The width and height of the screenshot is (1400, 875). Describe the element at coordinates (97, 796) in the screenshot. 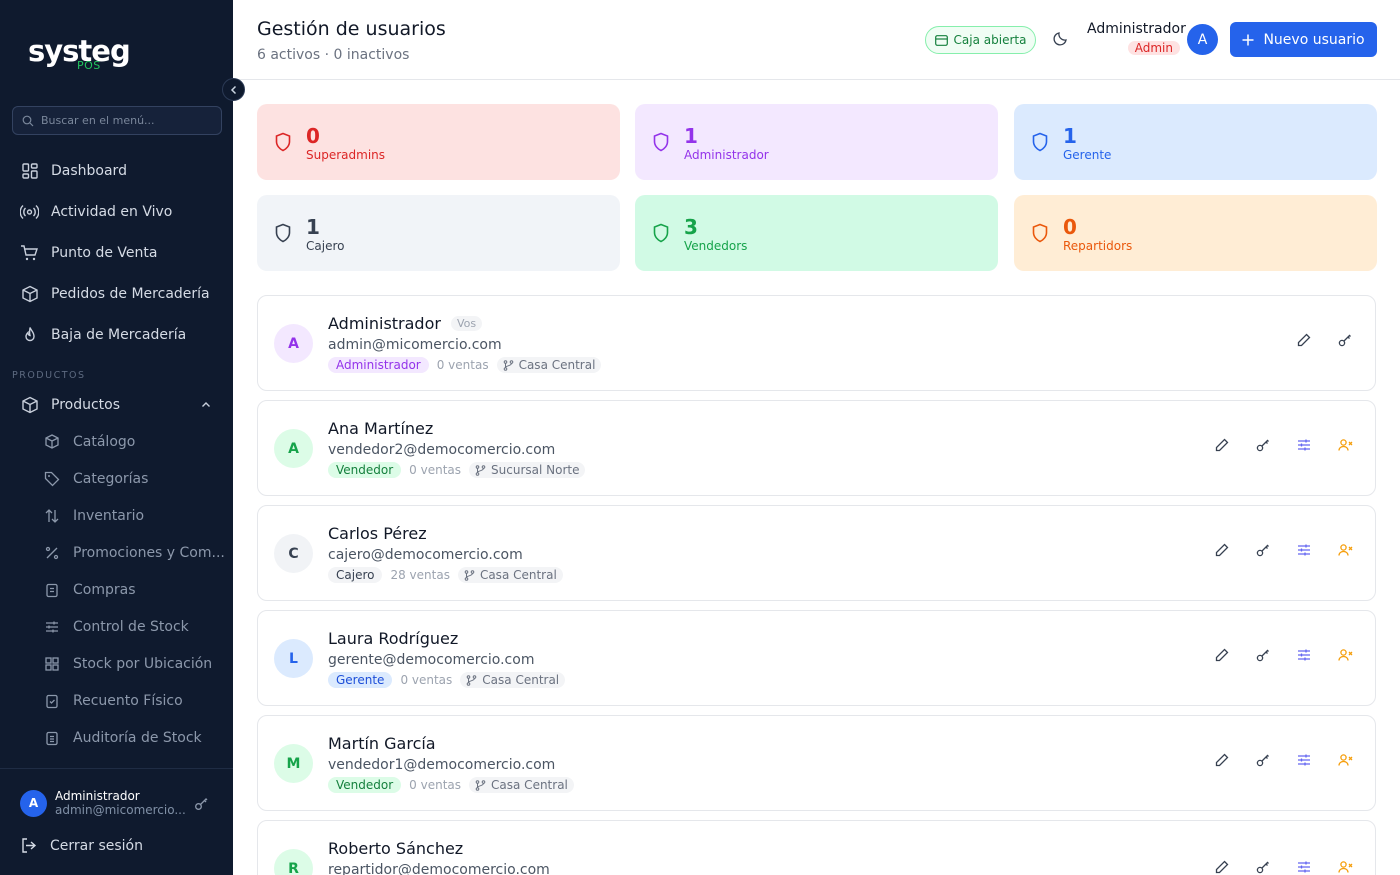

I see `sidebar-user-name: Administrador` at that location.